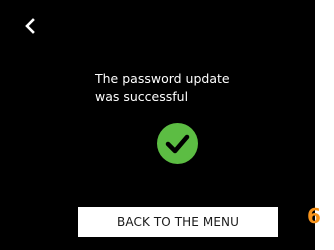  What do you see at coordinates (167, 22) in the screenshot?
I see `page-title: PASSWORD` at bounding box center [167, 22].